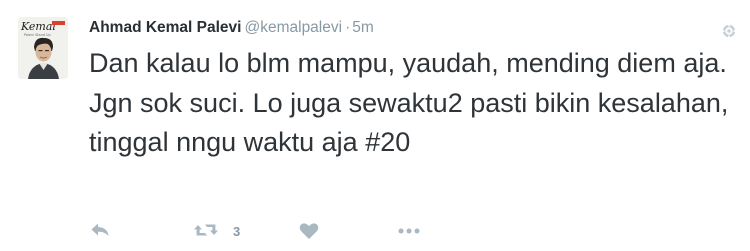 Image resolution: width=750 pixels, height=251 pixels. Describe the element at coordinates (293, 27) in the screenshot. I see `author-handle: @kemalpalevi` at that location.